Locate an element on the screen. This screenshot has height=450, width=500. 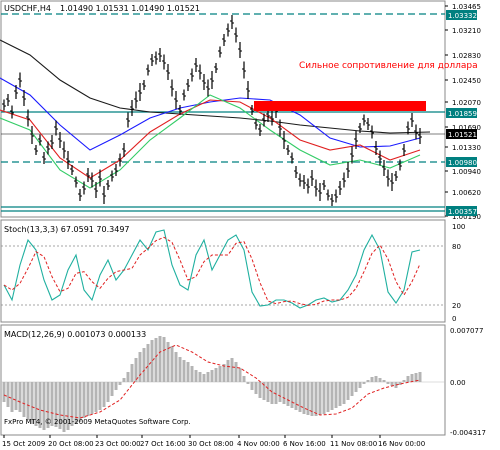
macd-tick-label: 0.00 is located at coordinates (458, 383).